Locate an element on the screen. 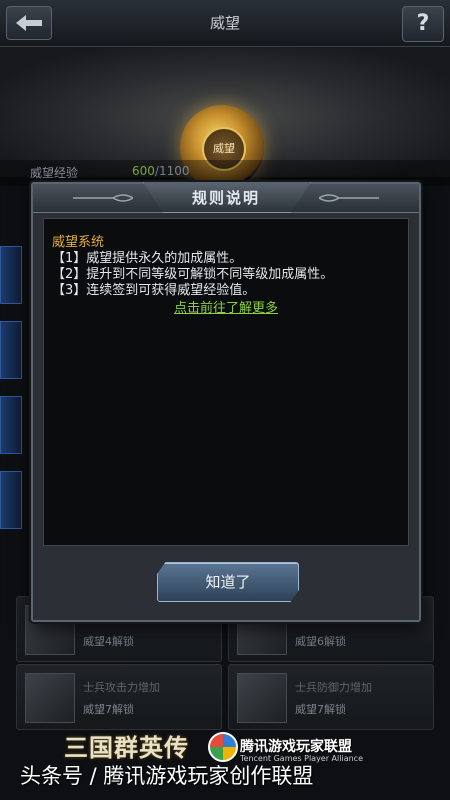 This screenshot has height=800, width=450. dialog-header: 规则说明 is located at coordinates (226, 197).